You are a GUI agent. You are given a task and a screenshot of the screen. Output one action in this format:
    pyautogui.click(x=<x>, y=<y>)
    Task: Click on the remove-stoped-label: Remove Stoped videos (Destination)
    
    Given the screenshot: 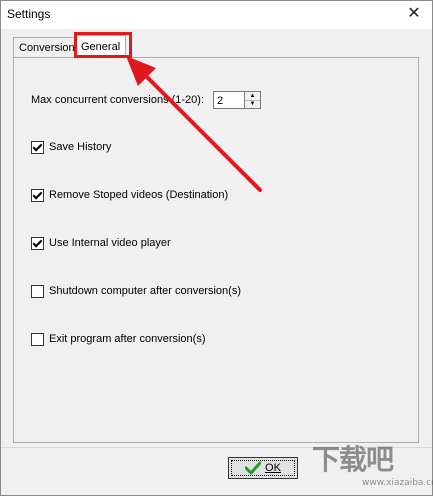 What is the action you would take?
    pyautogui.click(x=139, y=195)
    